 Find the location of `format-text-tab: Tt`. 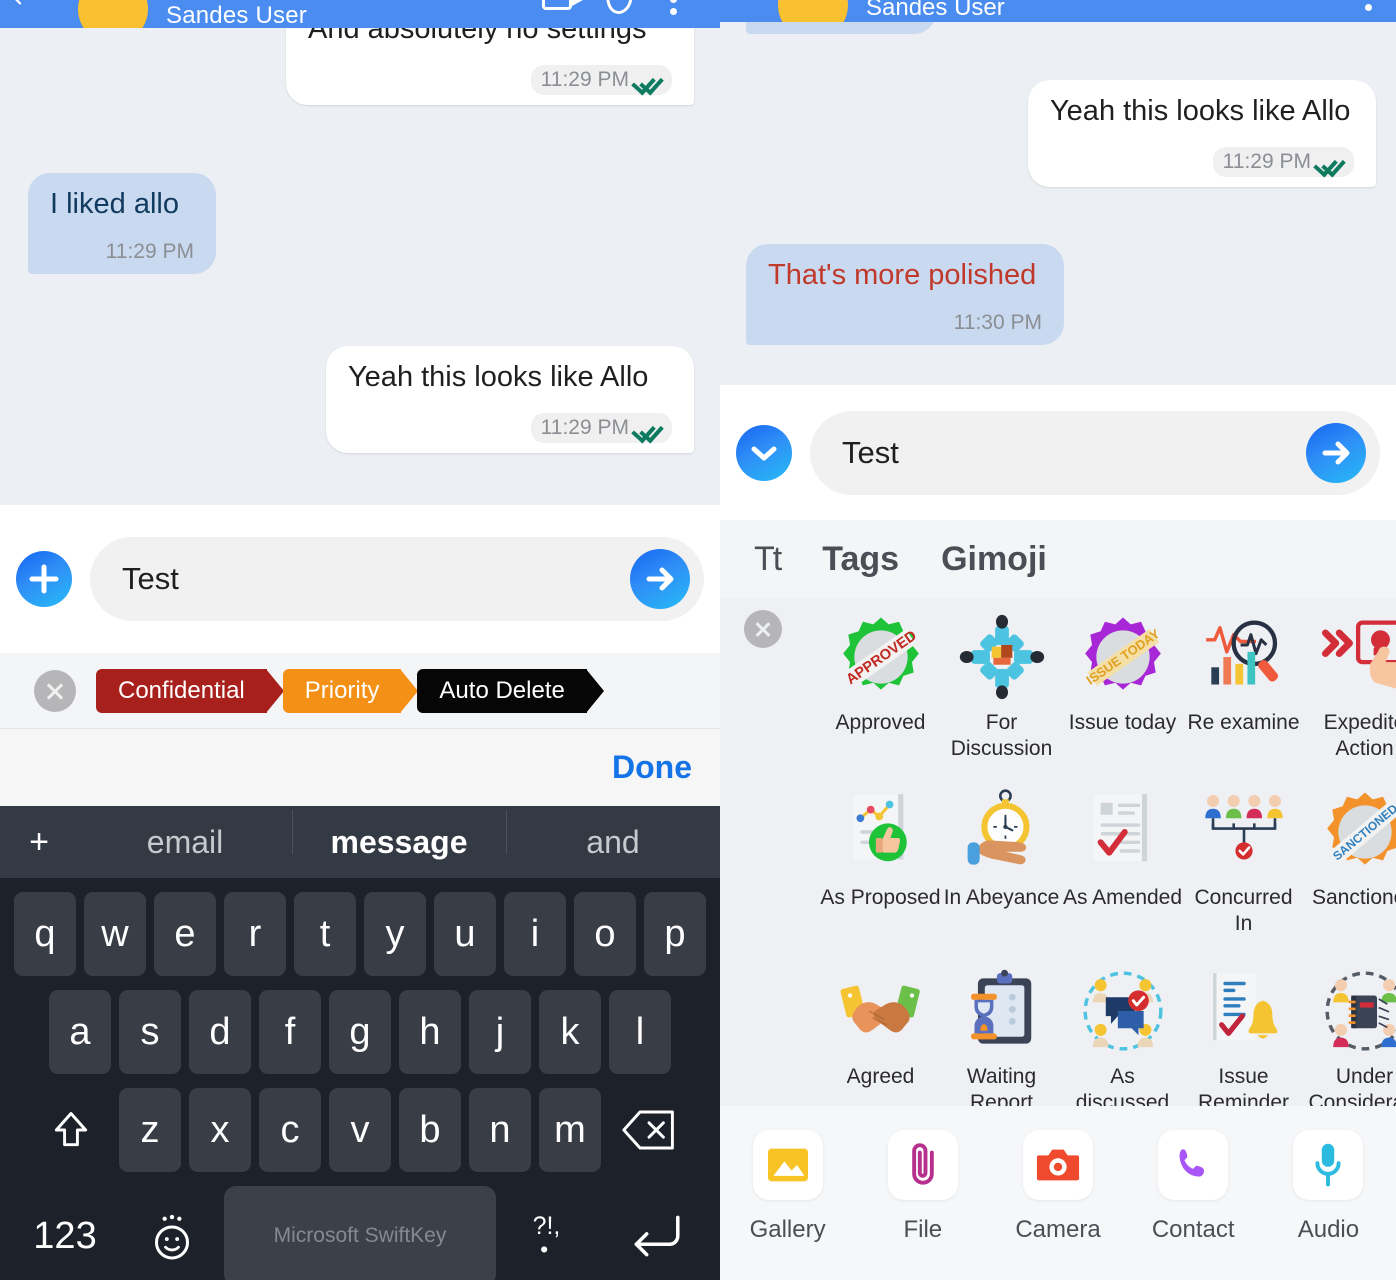

format-text-tab: Tt is located at coordinates (768, 559).